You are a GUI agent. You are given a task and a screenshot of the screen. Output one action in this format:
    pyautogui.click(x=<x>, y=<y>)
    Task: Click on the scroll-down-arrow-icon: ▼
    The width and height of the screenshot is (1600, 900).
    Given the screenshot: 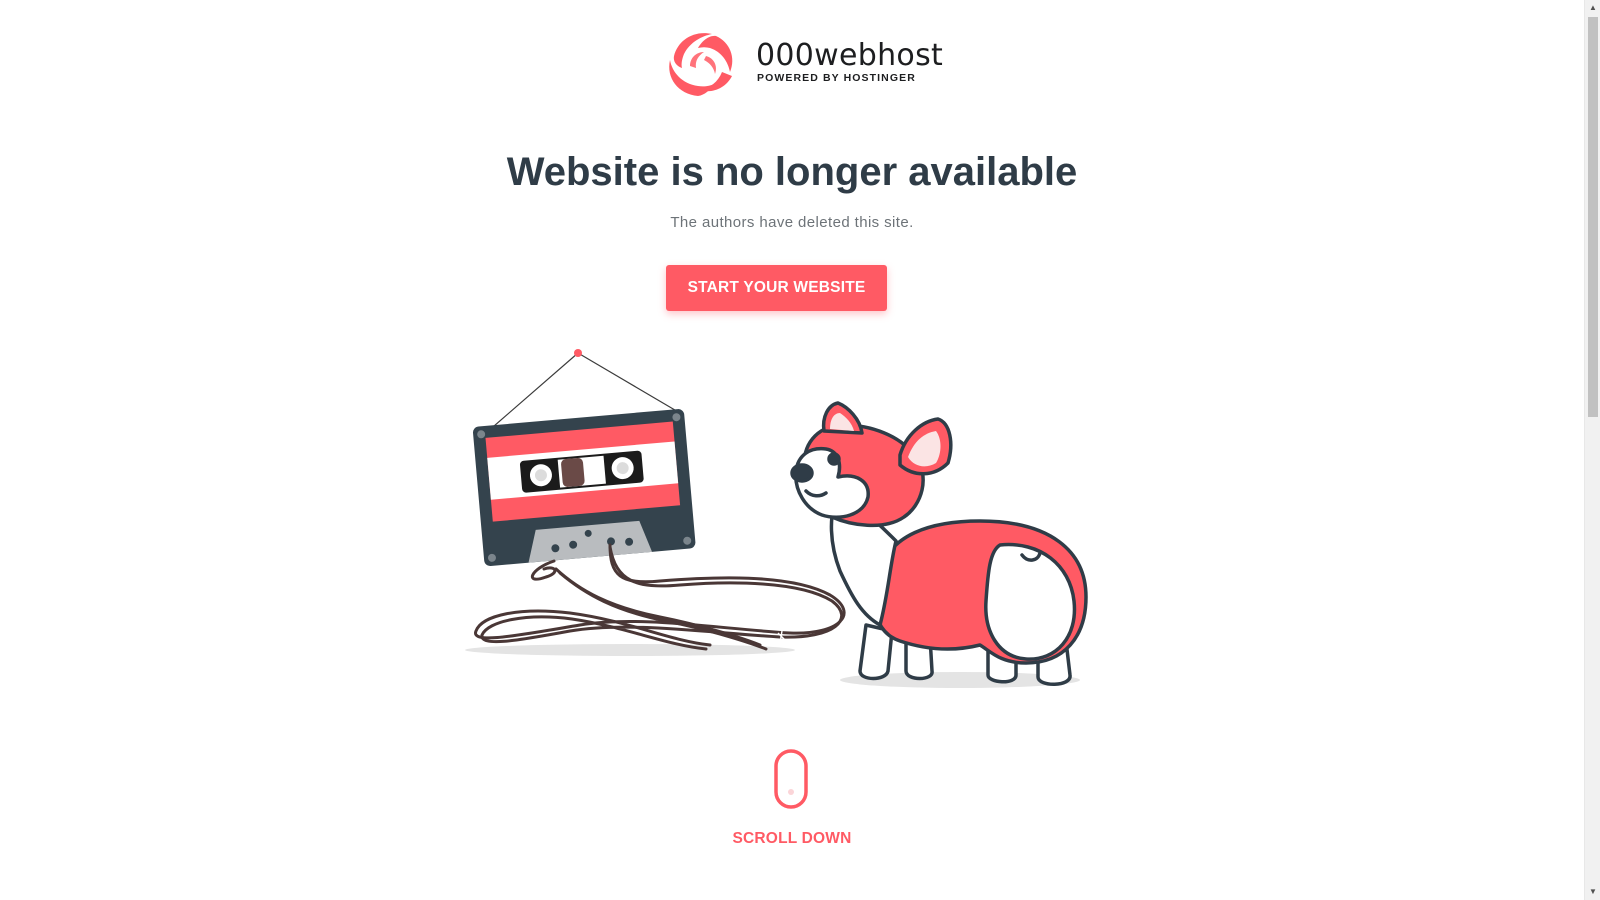 What is the action you would take?
    pyautogui.click(x=1592, y=892)
    